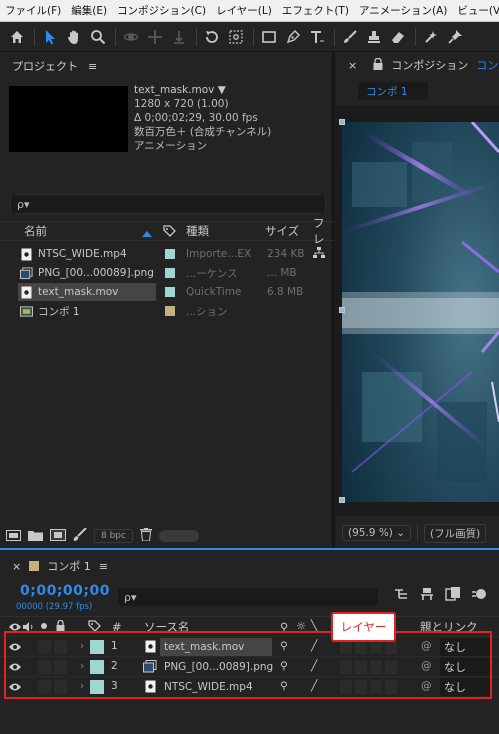 The height and width of the screenshot is (734, 499). What do you see at coordinates (427, 595) in the screenshot?
I see `shy-layers-icon` at bounding box center [427, 595].